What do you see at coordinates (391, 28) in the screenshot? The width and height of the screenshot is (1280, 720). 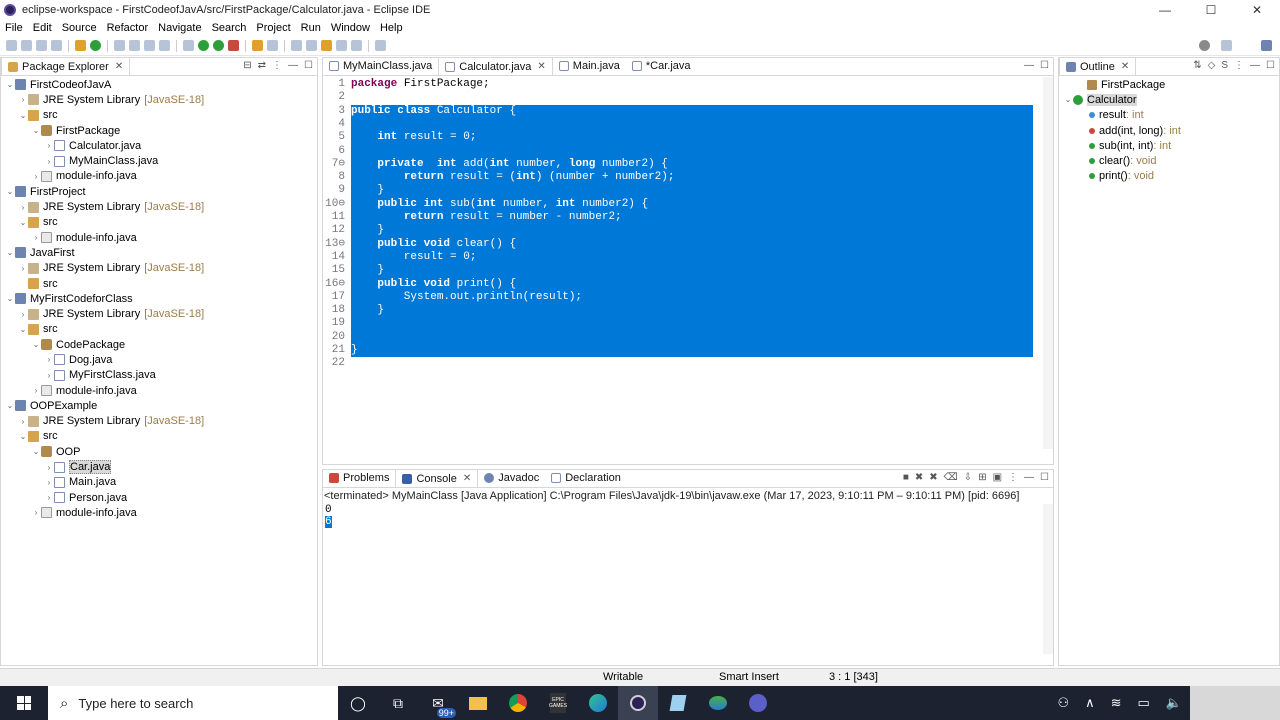 I see `menu-help: Help` at bounding box center [391, 28].